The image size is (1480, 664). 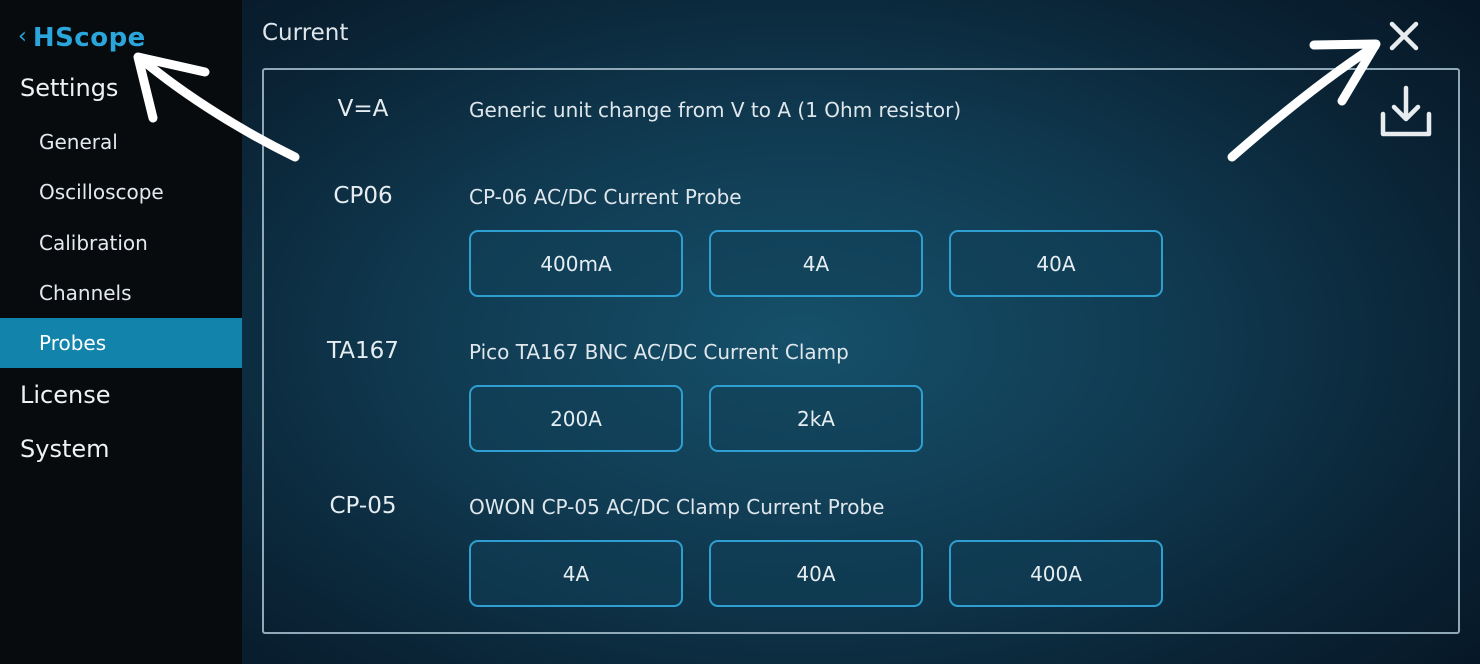 I want to click on sidebar-section-settings: Settings, so click(x=69, y=88).